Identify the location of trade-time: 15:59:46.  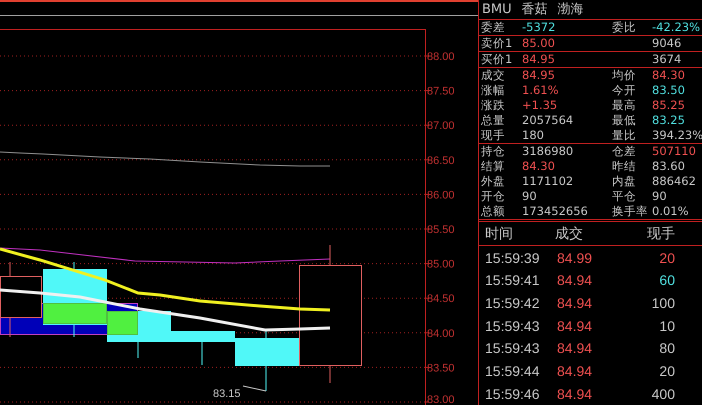
(512, 394).